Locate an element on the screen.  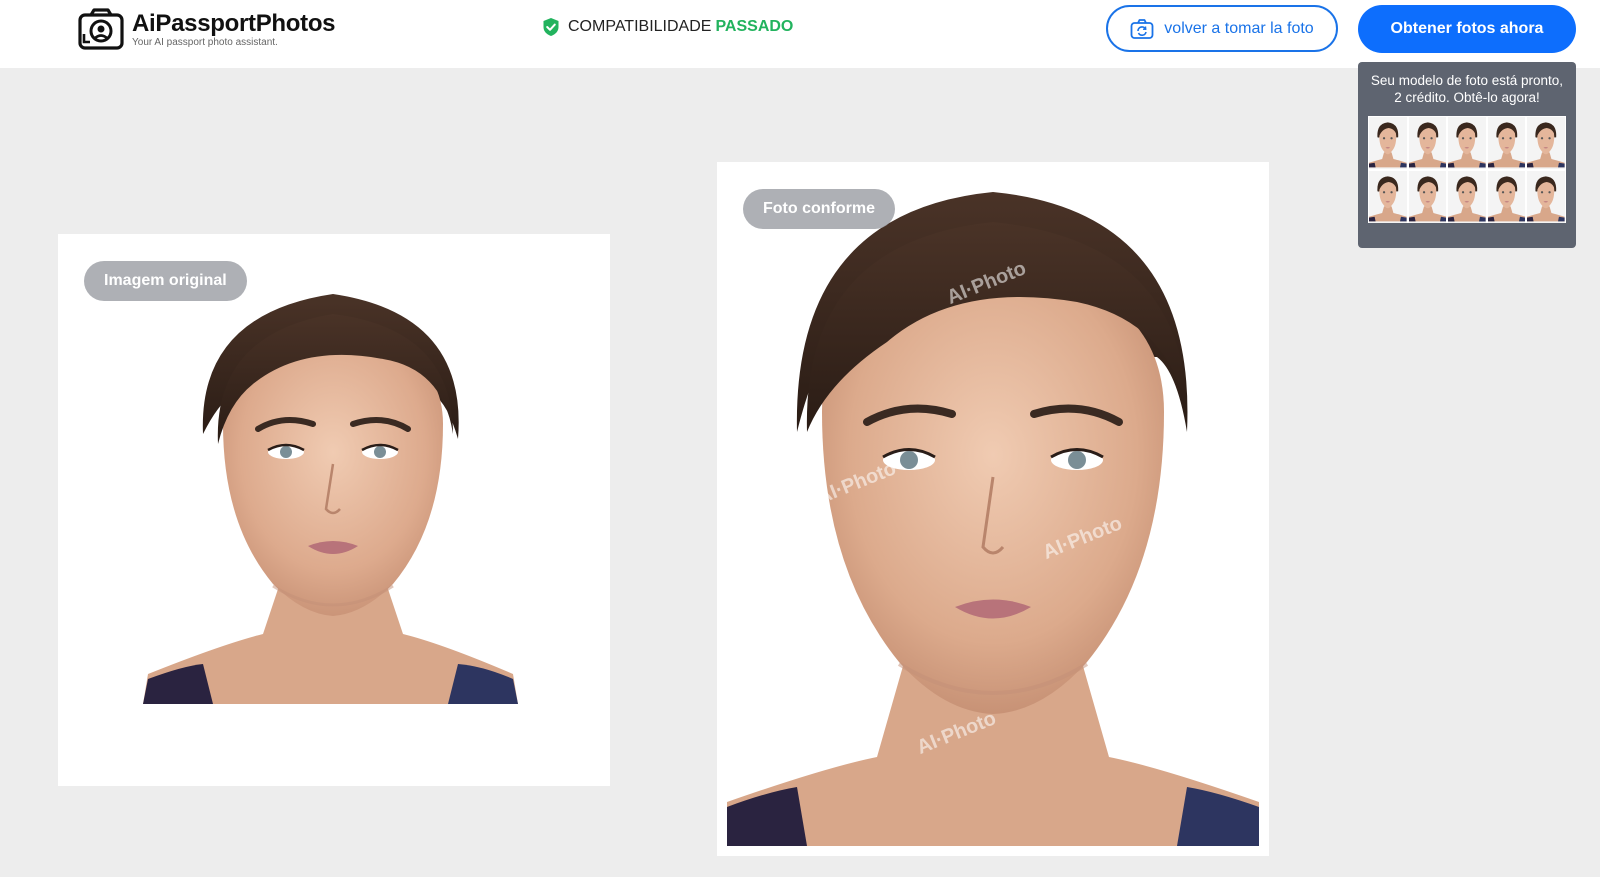
logo-tagline: Your AI passport photo assistant. is located at coordinates (205, 42).